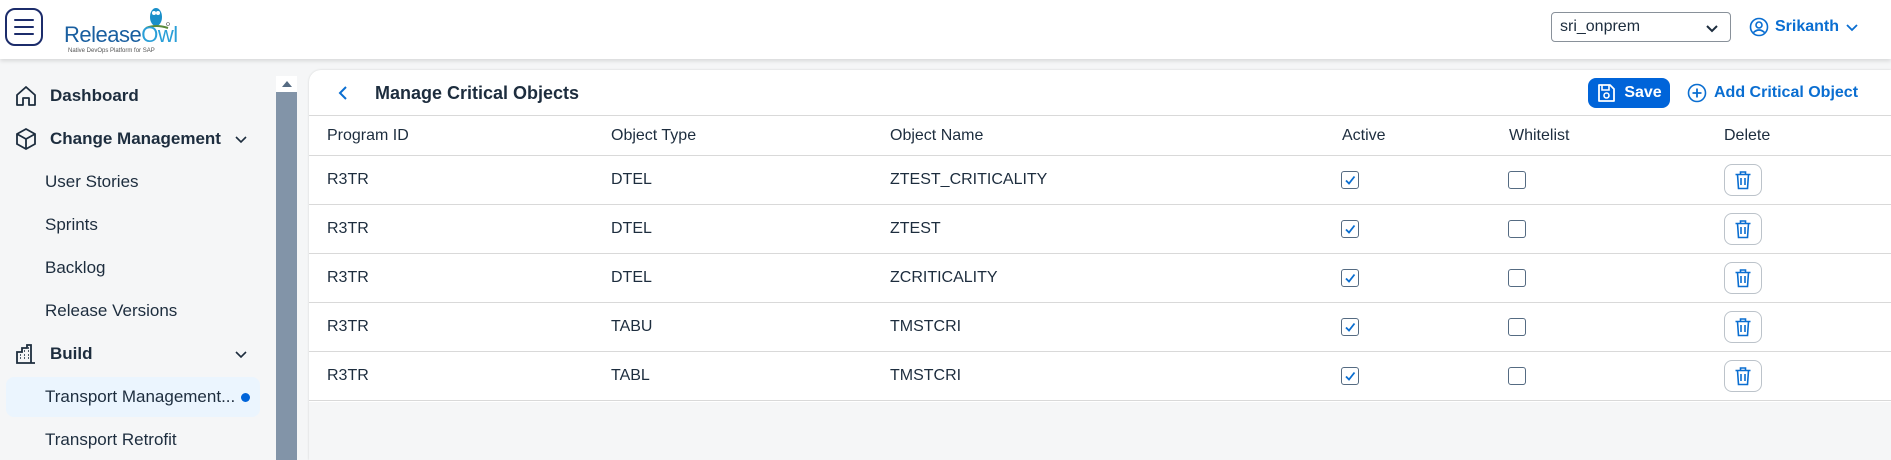 The height and width of the screenshot is (460, 1891). What do you see at coordinates (1759, 27) in the screenshot?
I see `user-icon` at bounding box center [1759, 27].